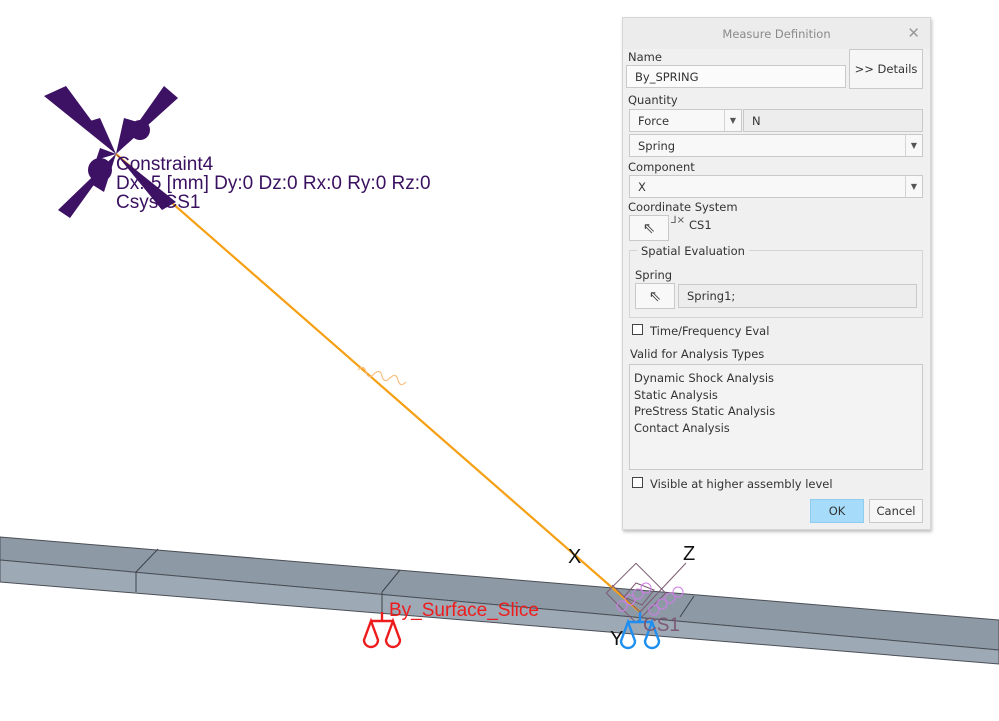 This screenshot has width=999, height=721. Describe the element at coordinates (678, 220) in the screenshot. I see `csys-icon: ⅃×` at that location.